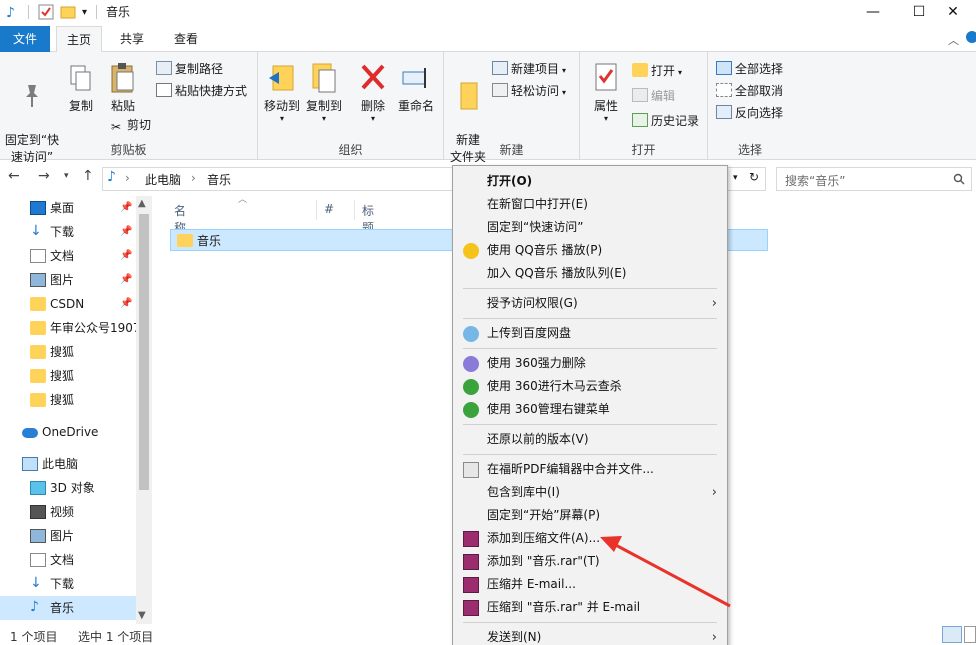 This screenshot has width=976, height=645. Describe the element at coordinates (590, 363) in the screenshot. I see `menu-item-360-delete: 使用 360强力删除` at that location.